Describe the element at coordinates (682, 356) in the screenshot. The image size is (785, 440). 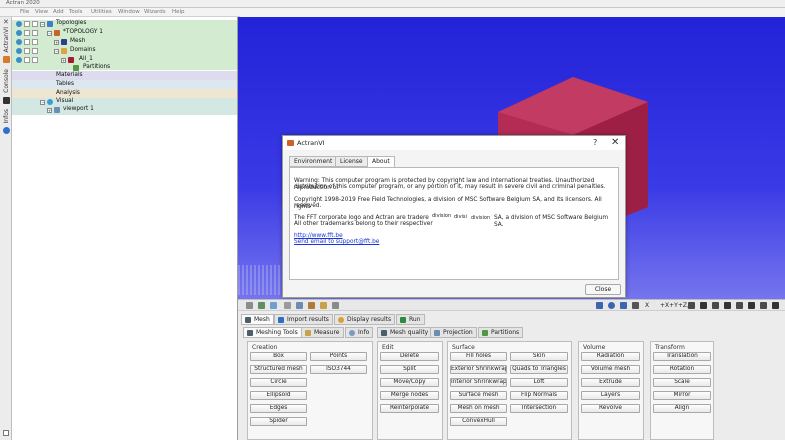
I see `translation-button: Translation` at that location.